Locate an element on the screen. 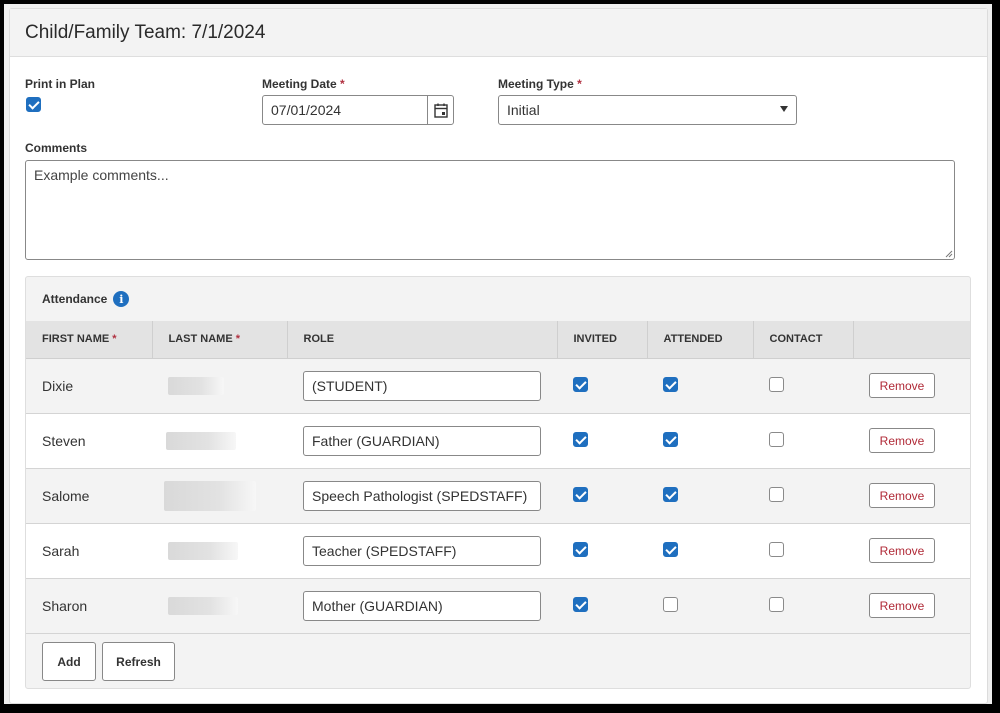  info-icon: i is located at coordinates (121, 299).